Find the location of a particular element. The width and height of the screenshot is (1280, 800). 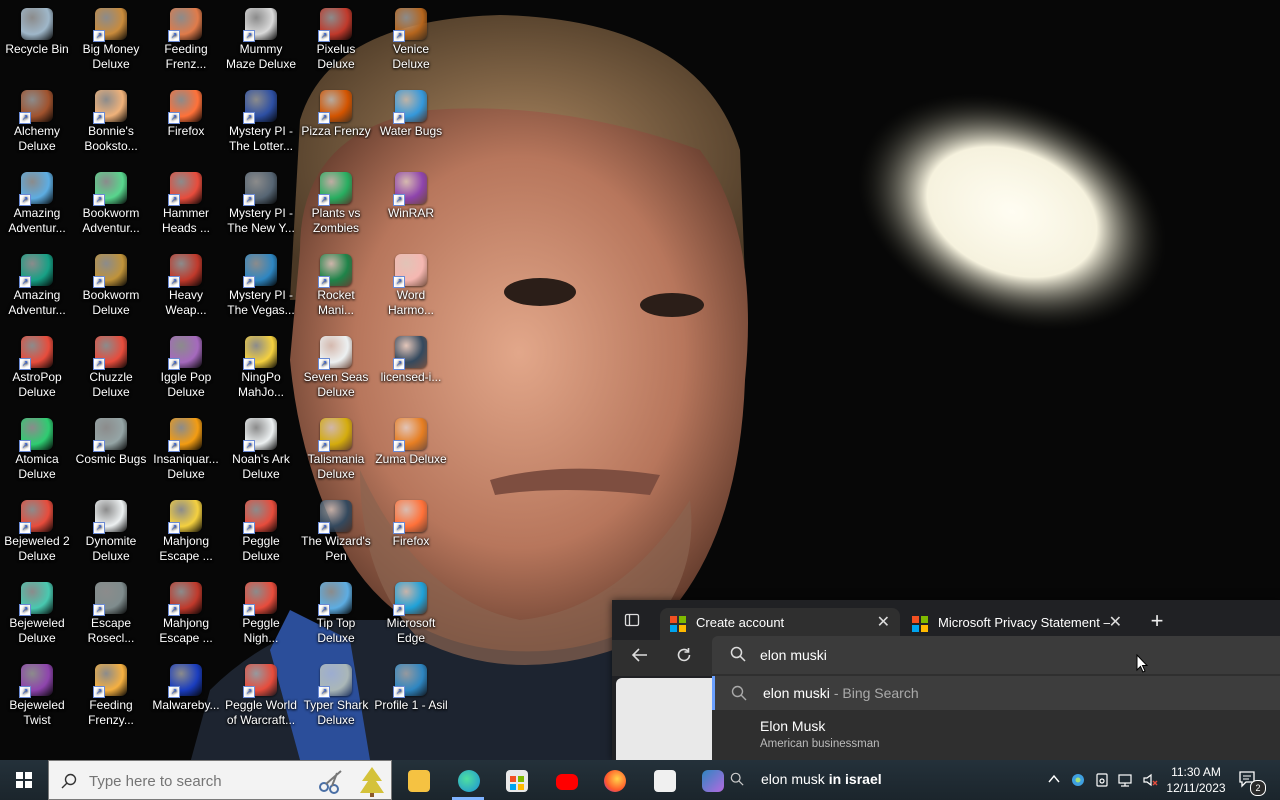

taskbar-file-explorer is located at coordinates (418, 782).